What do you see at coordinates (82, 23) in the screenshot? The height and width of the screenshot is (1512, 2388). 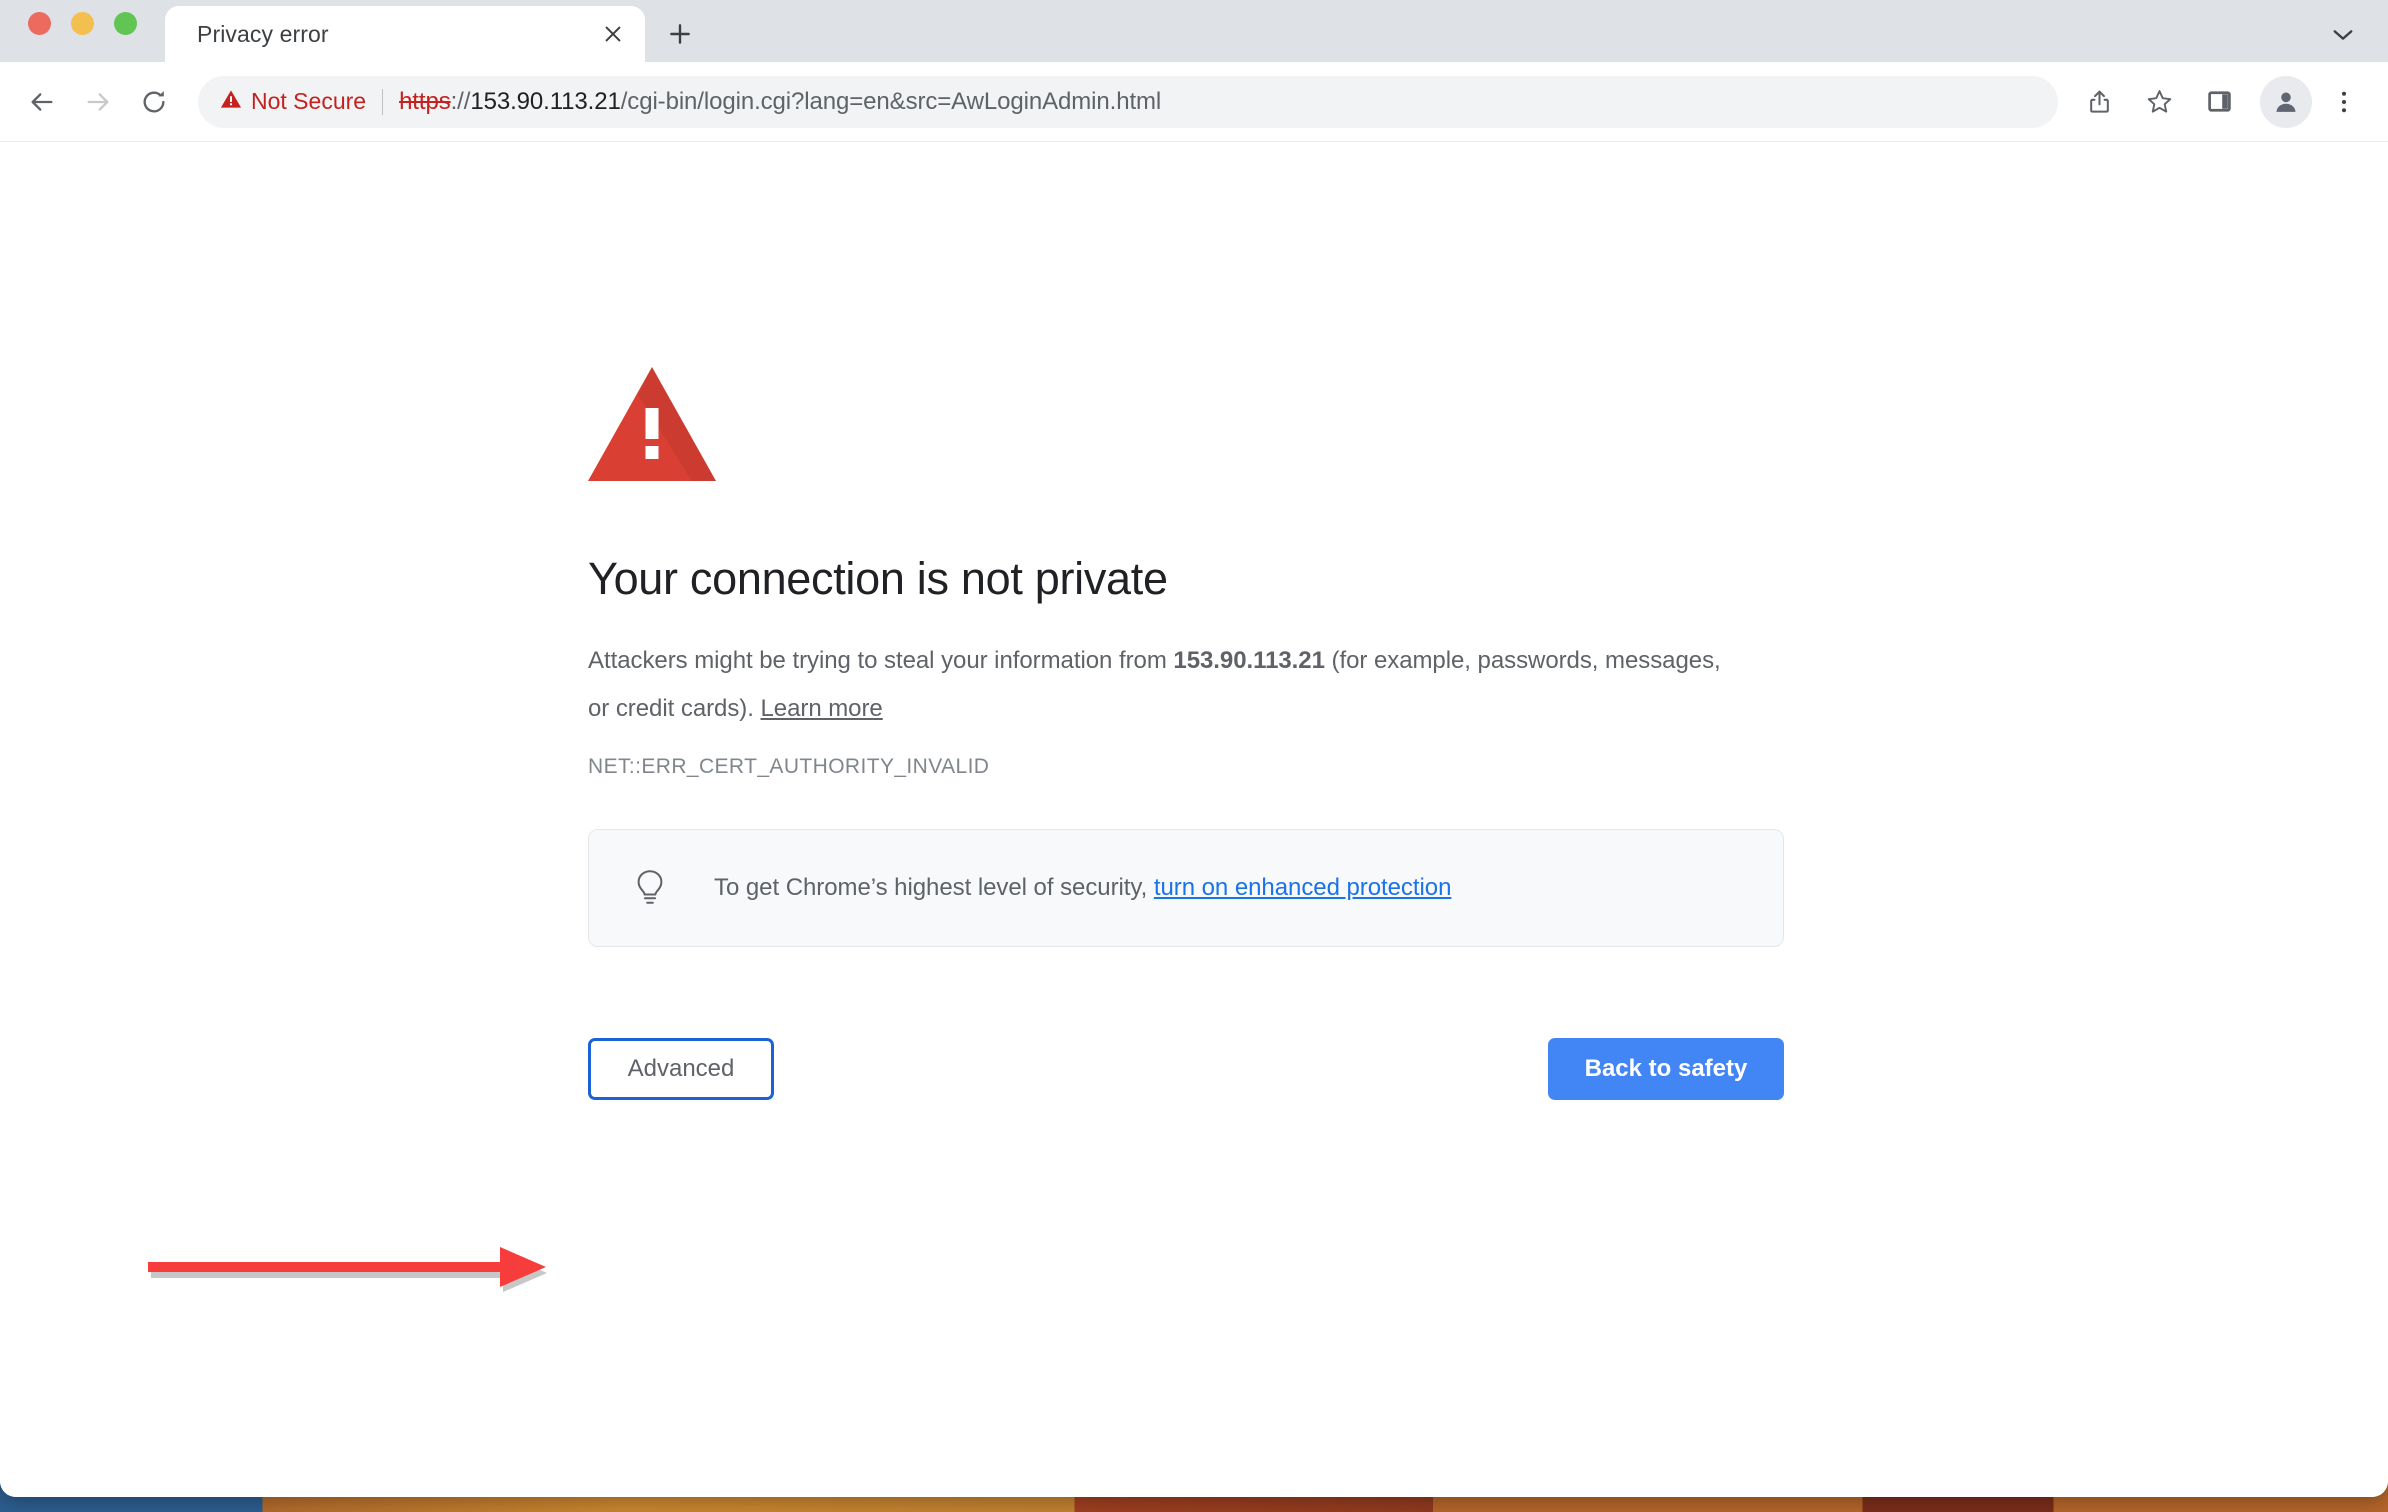 I see `window-minimize-button` at bounding box center [82, 23].